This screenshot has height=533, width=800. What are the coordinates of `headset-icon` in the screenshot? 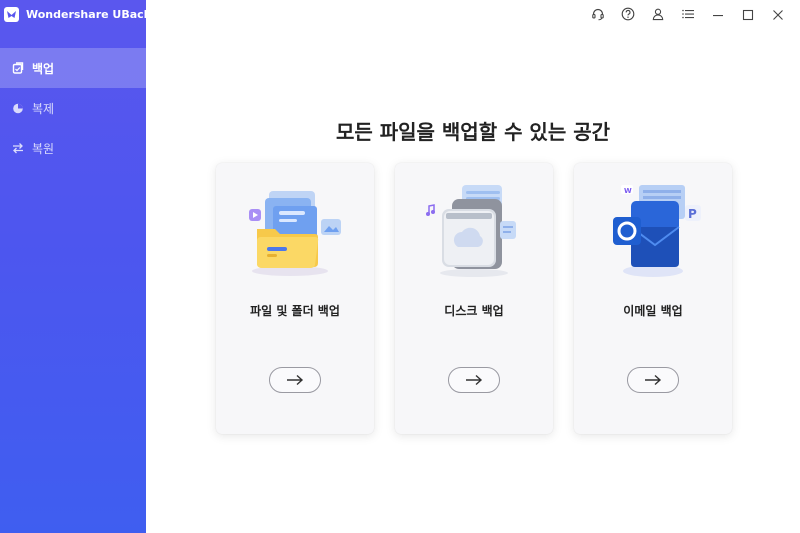 It's located at (598, 15).